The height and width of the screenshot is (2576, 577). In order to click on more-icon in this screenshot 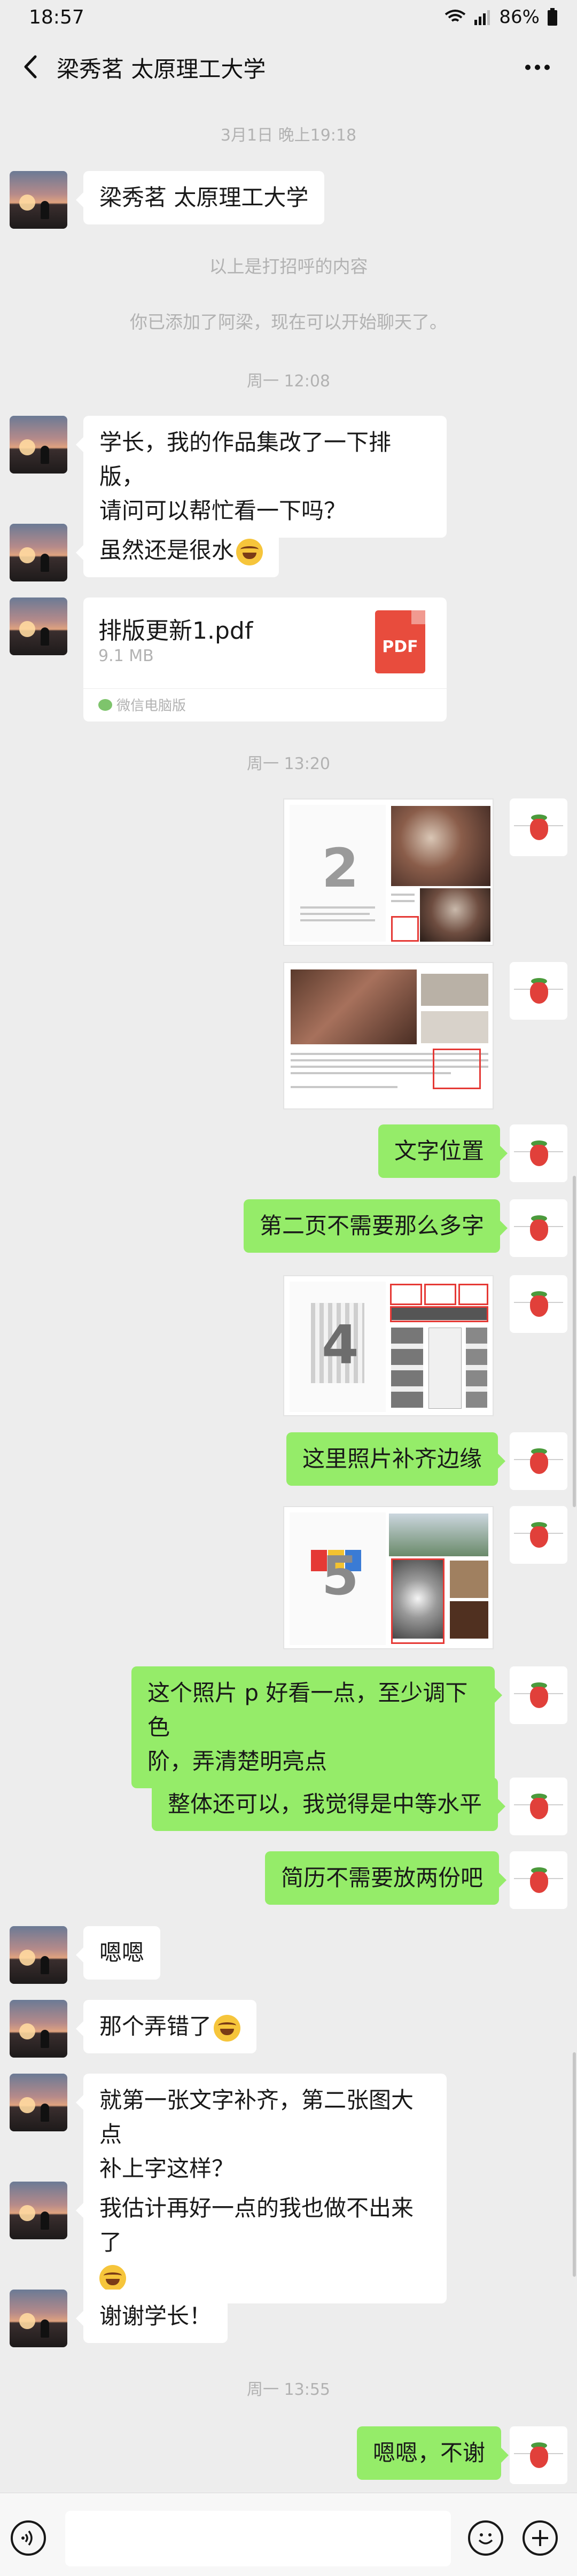, I will do `click(537, 67)`.